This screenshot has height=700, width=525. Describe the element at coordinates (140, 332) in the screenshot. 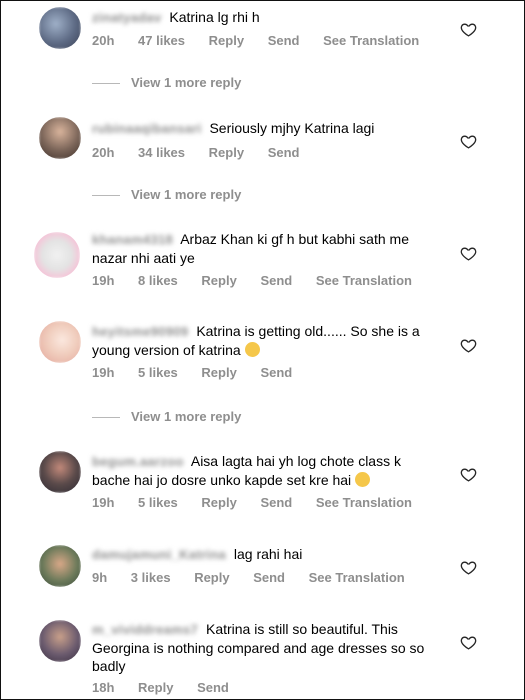

I see `username: heyitsme90909` at that location.